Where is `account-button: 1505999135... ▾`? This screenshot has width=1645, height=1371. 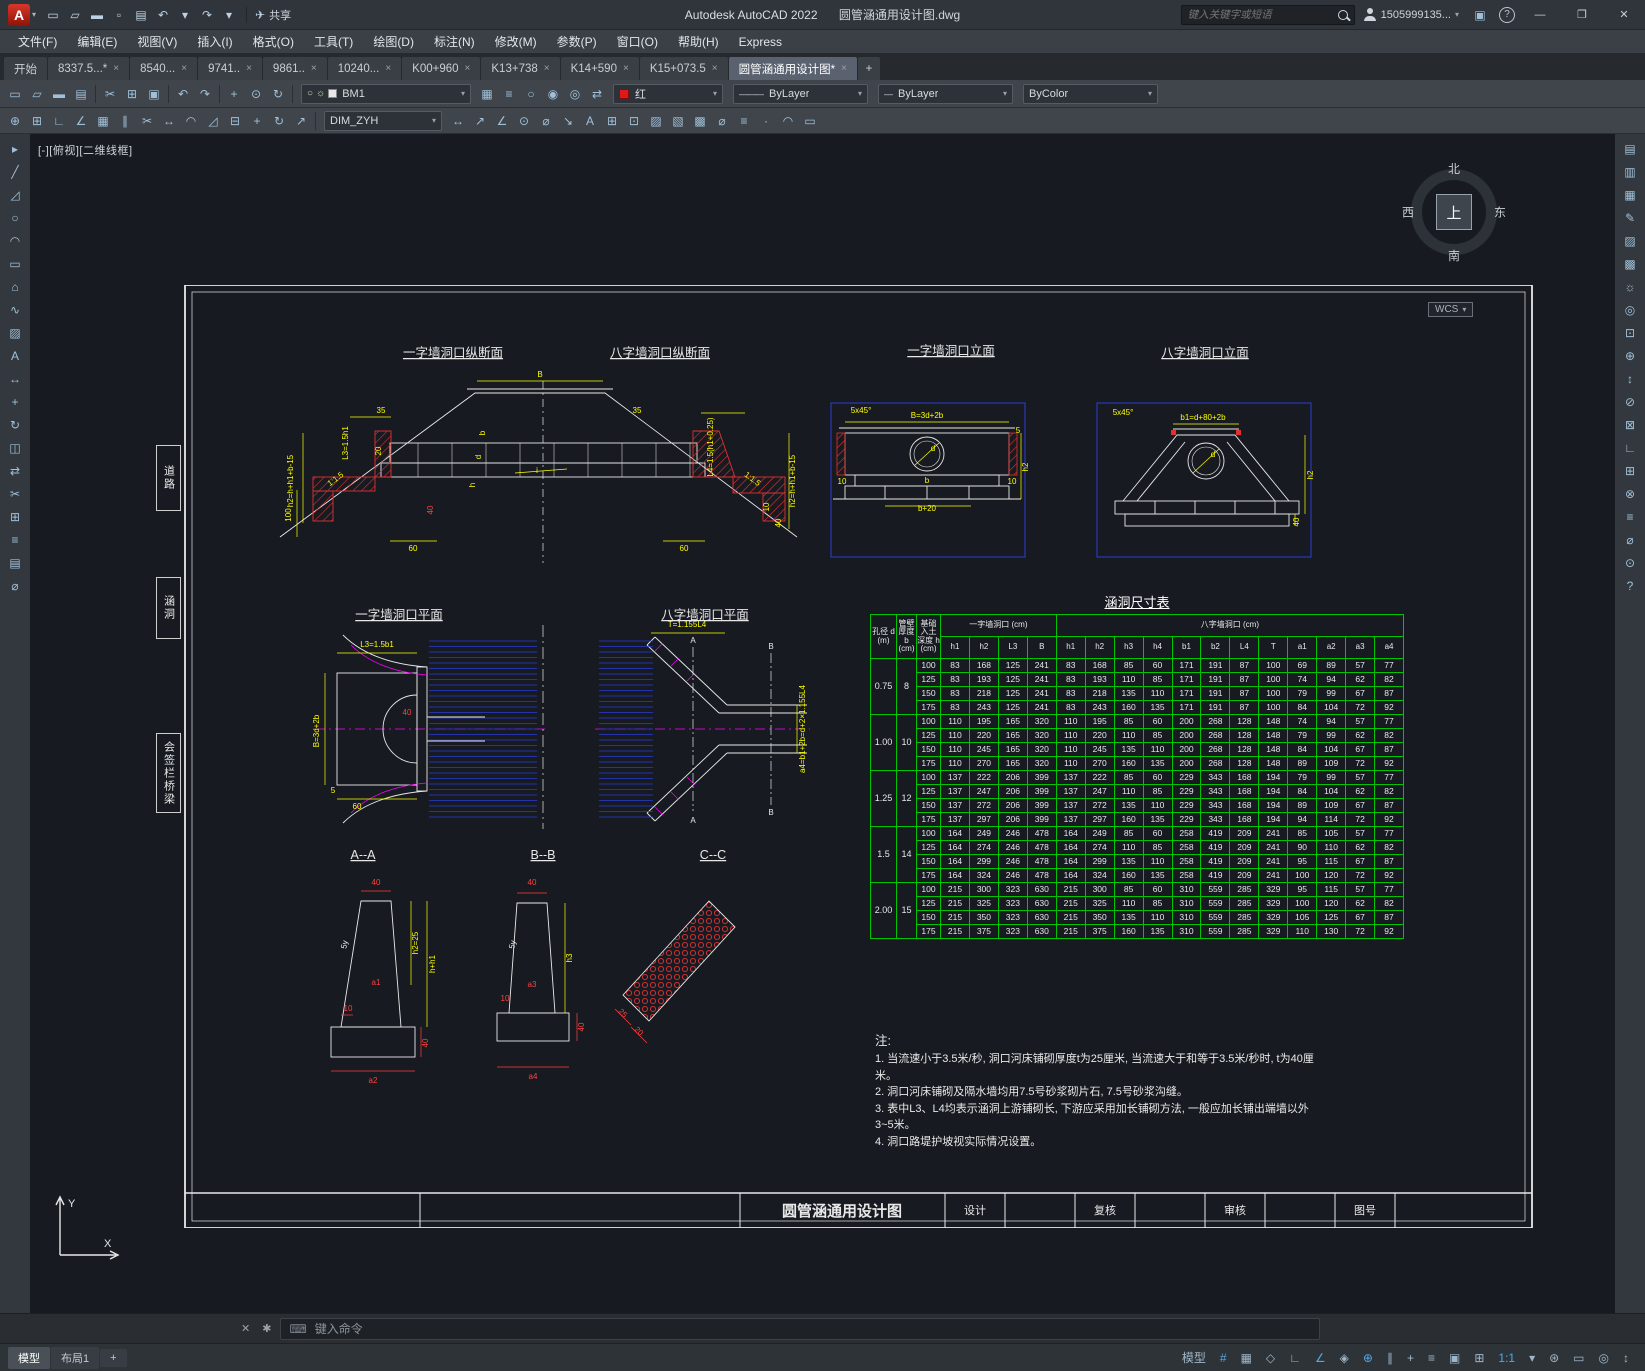
account-button: 1505999135... ▾ is located at coordinates (1411, 14).